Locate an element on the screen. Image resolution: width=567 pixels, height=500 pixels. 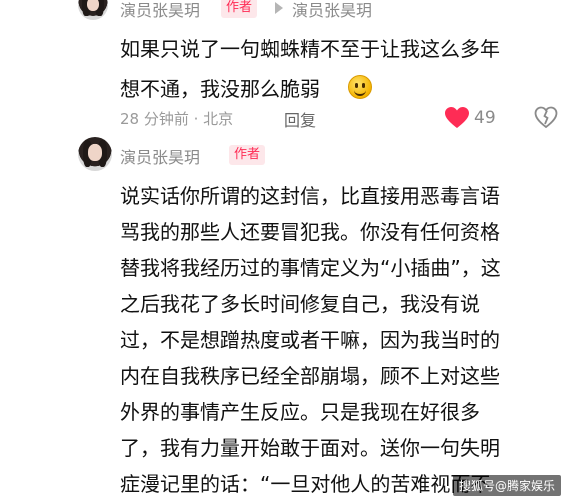
comment-line: 外界的事情产生反应。只是我现在好很多 is located at coordinates (300, 412).